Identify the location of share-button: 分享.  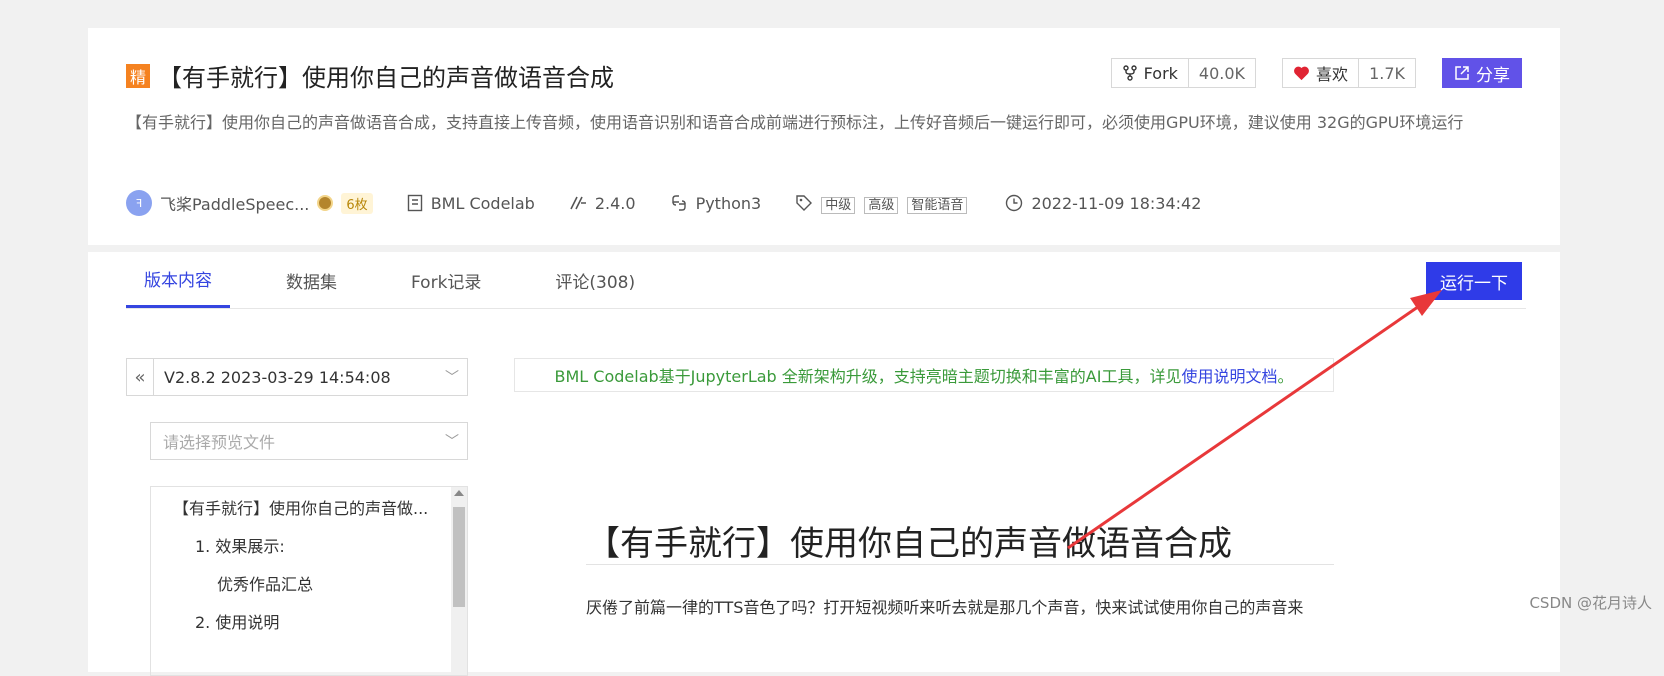
(1482, 73).